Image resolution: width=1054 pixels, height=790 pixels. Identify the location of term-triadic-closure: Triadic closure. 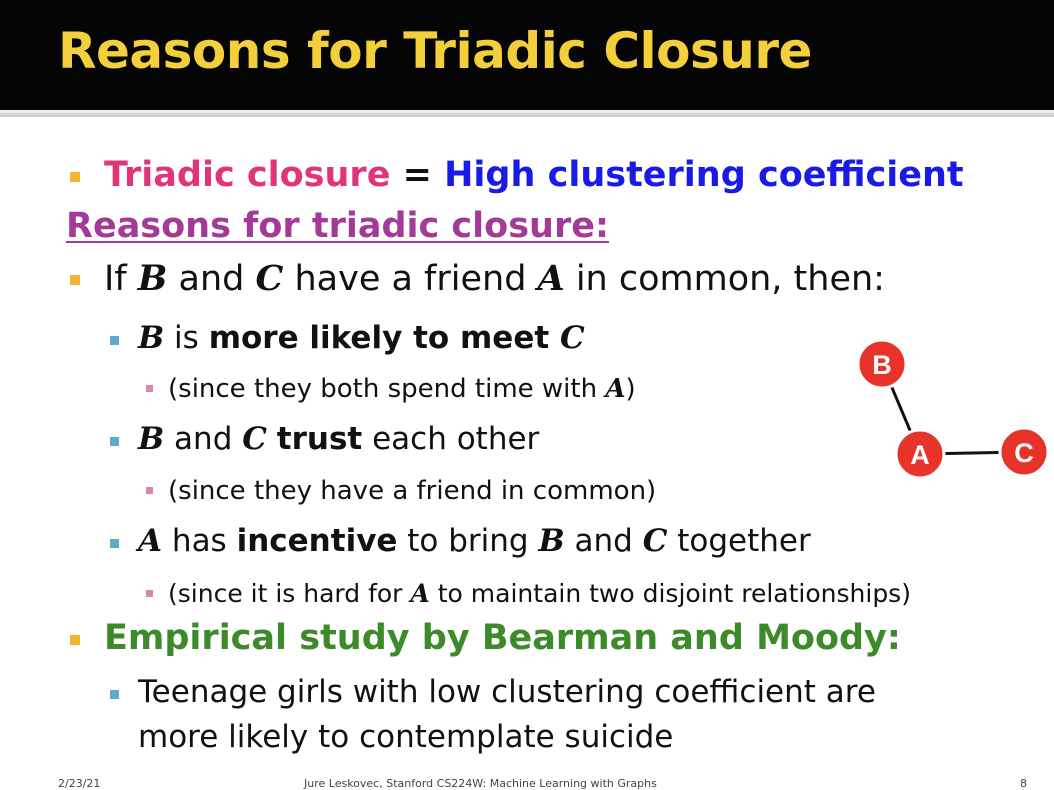
(247, 175).